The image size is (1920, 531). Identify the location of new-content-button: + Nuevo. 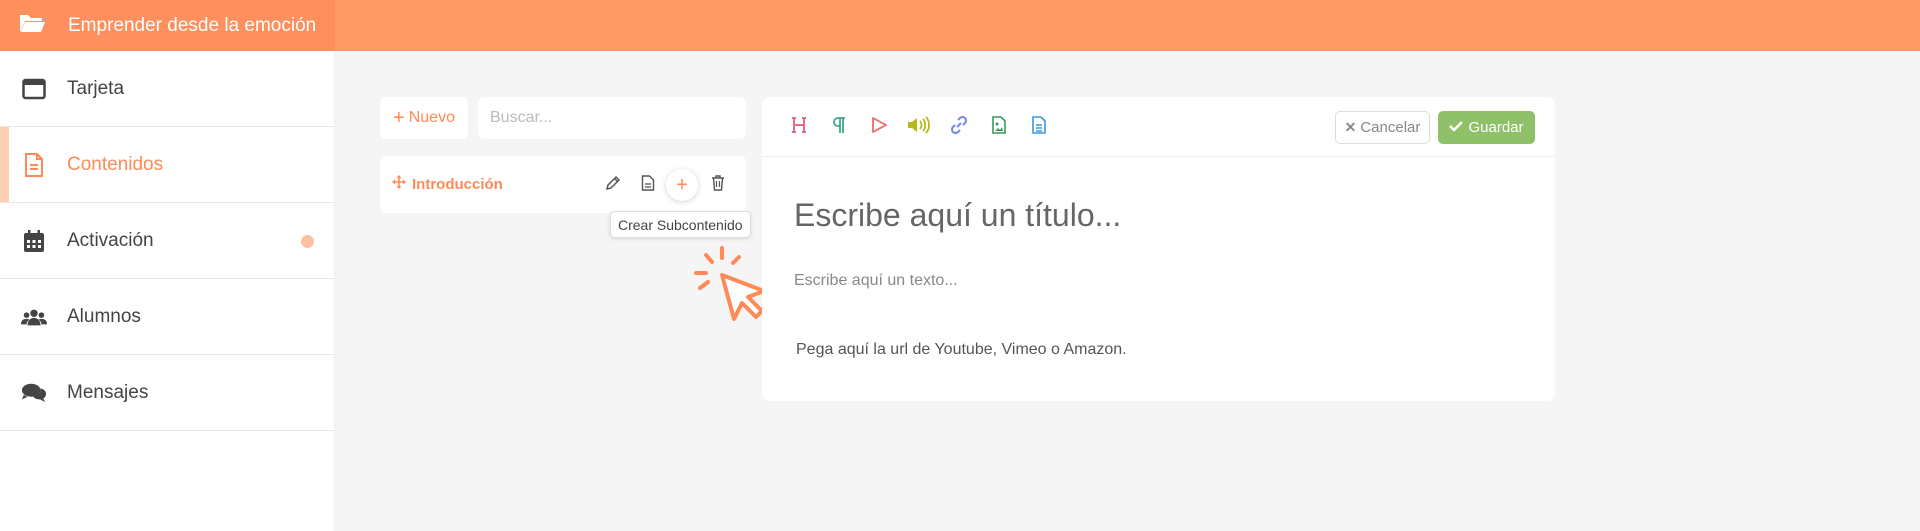
(424, 118).